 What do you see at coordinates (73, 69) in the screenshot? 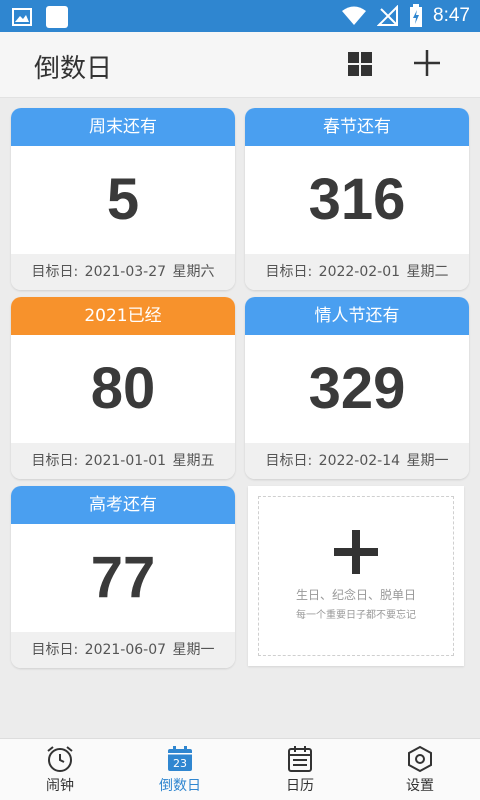
I see `page-title: 倒数日` at bounding box center [73, 69].